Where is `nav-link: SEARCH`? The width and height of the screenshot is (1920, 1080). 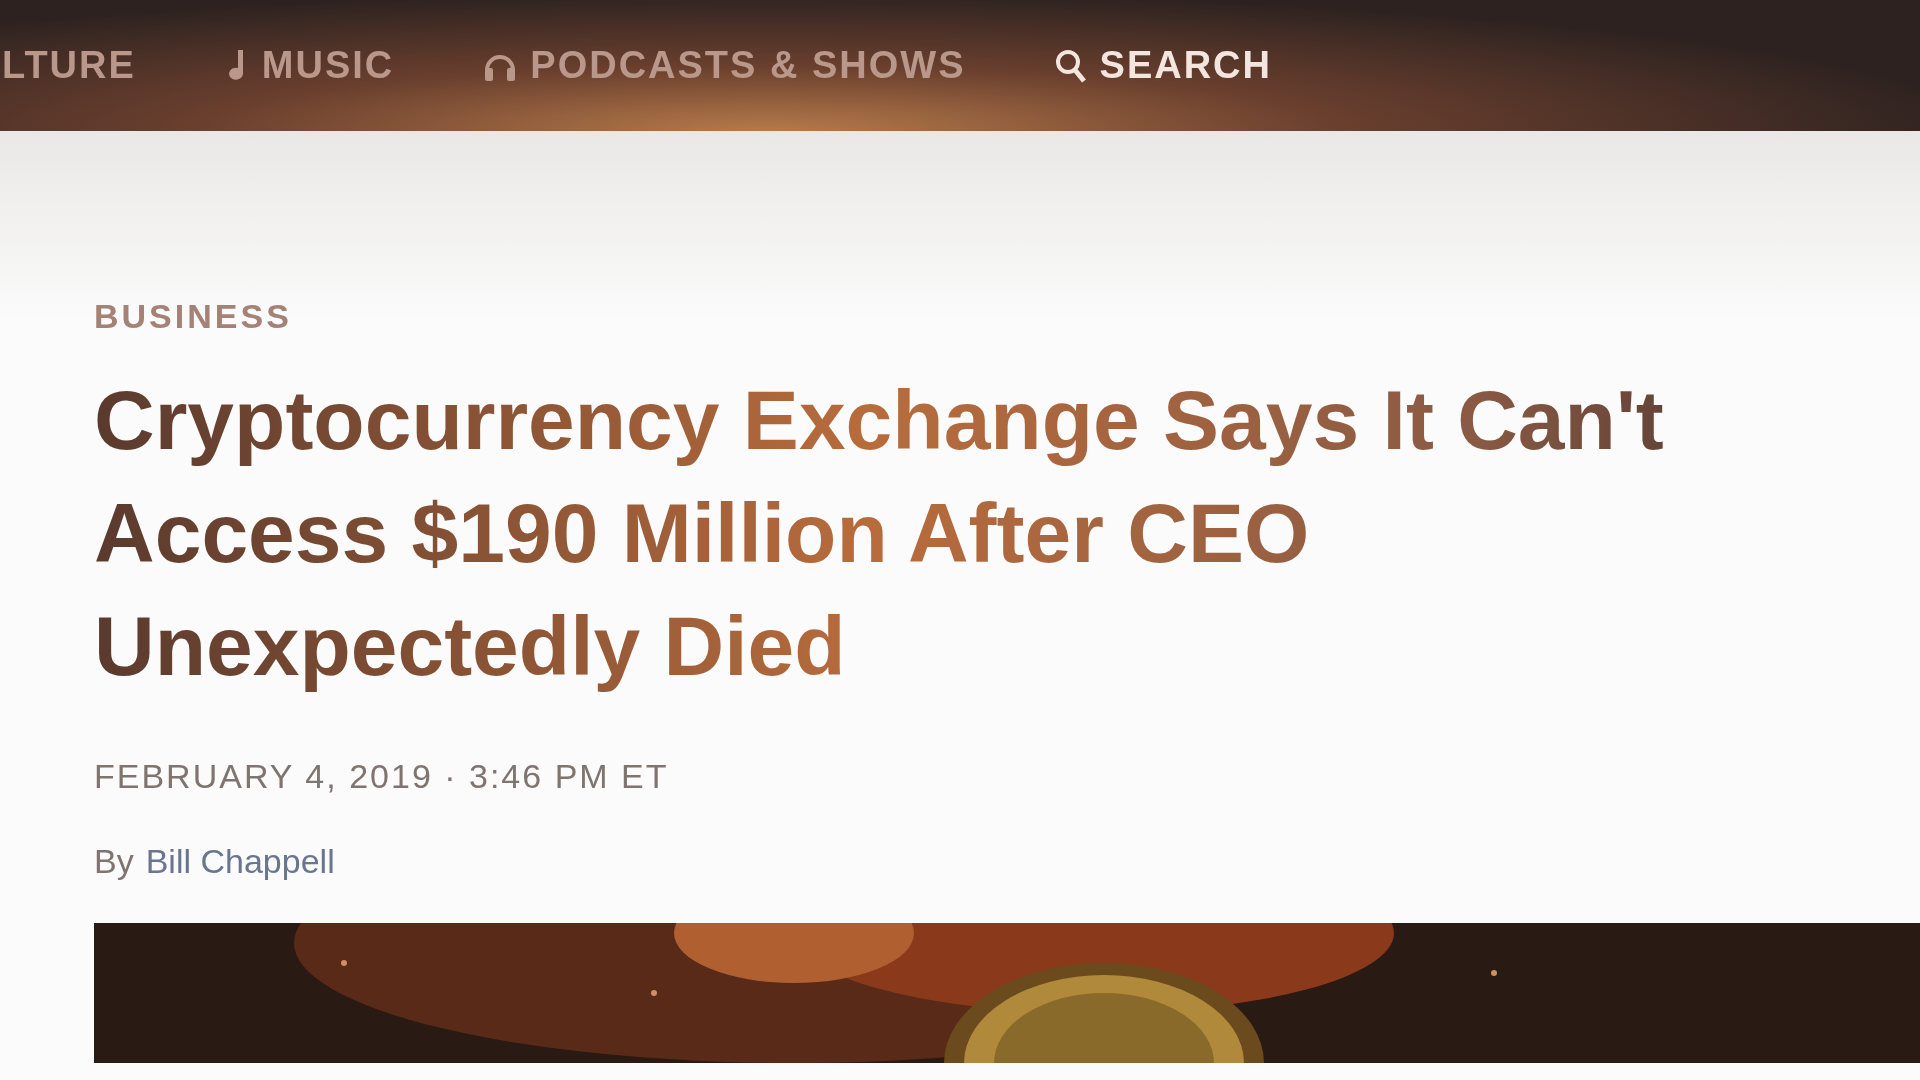 nav-link: SEARCH is located at coordinates (1162, 65).